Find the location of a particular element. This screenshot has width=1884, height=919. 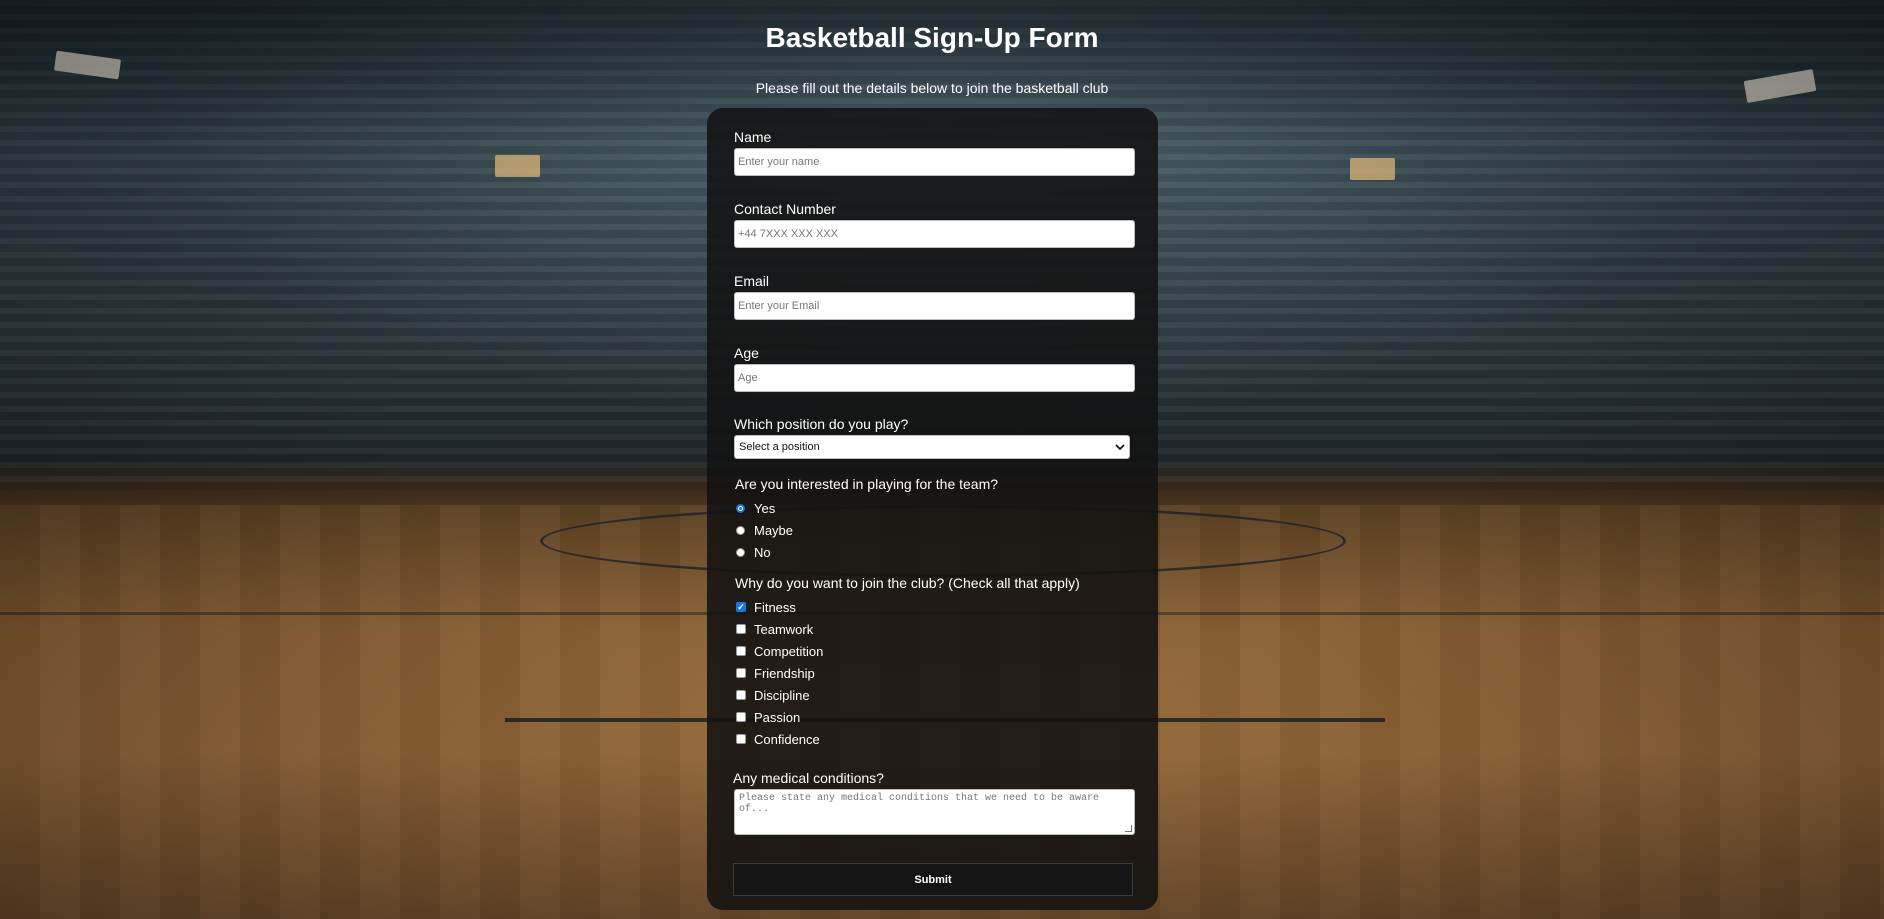

email-label: Email is located at coordinates (752, 281).